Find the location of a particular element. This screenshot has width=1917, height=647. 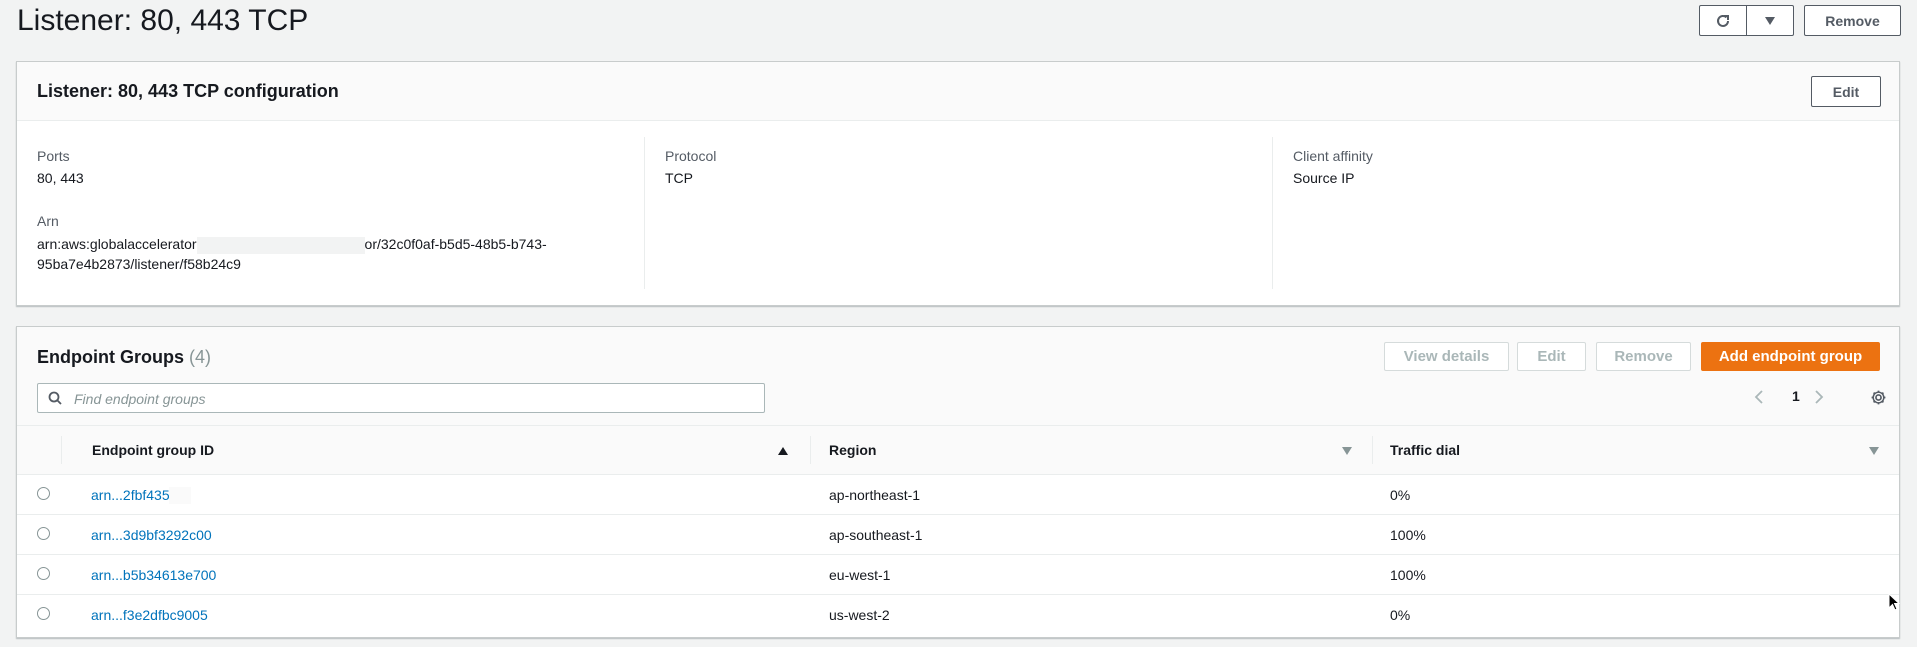

column-header-endpoint-group-id: Endpoint group ID is located at coordinates (449, 450).